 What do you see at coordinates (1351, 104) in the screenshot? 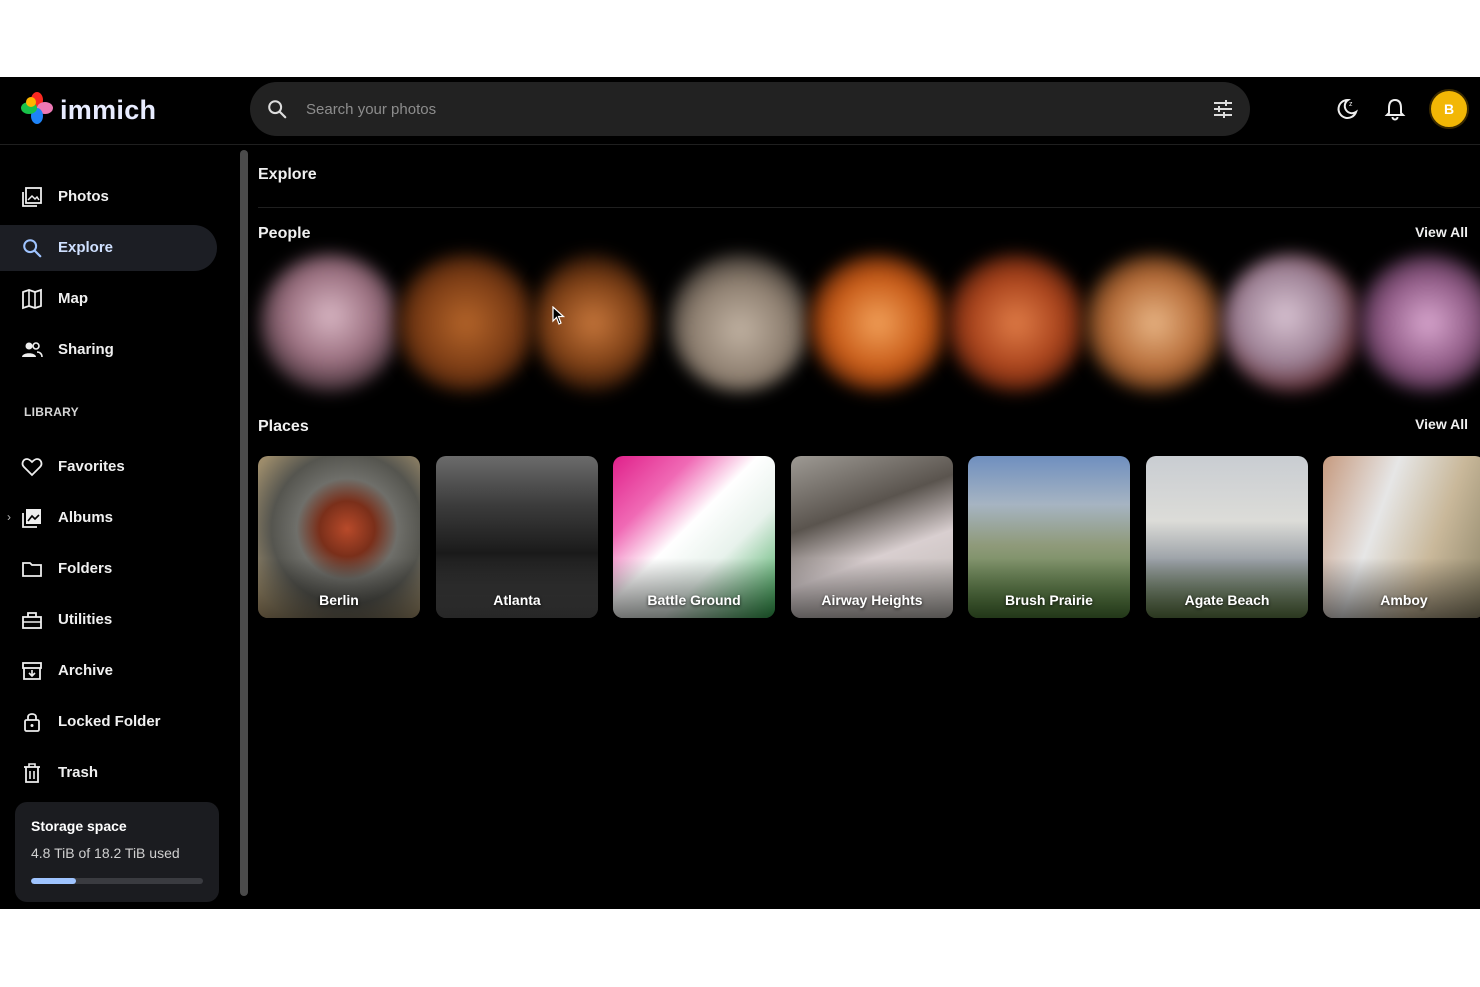
I see `svg-text: z` at bounding box center [1351, 104].